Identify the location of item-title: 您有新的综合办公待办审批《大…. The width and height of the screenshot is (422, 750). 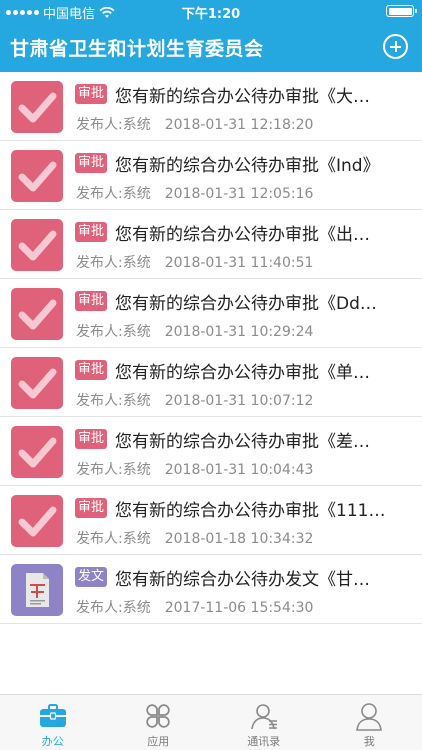
(242, 97).